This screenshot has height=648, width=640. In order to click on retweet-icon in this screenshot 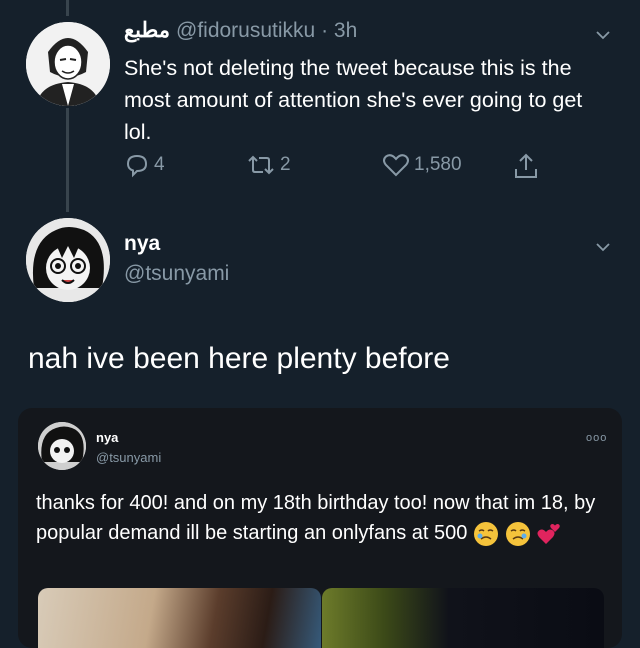, I will do `click(261, 165)`.